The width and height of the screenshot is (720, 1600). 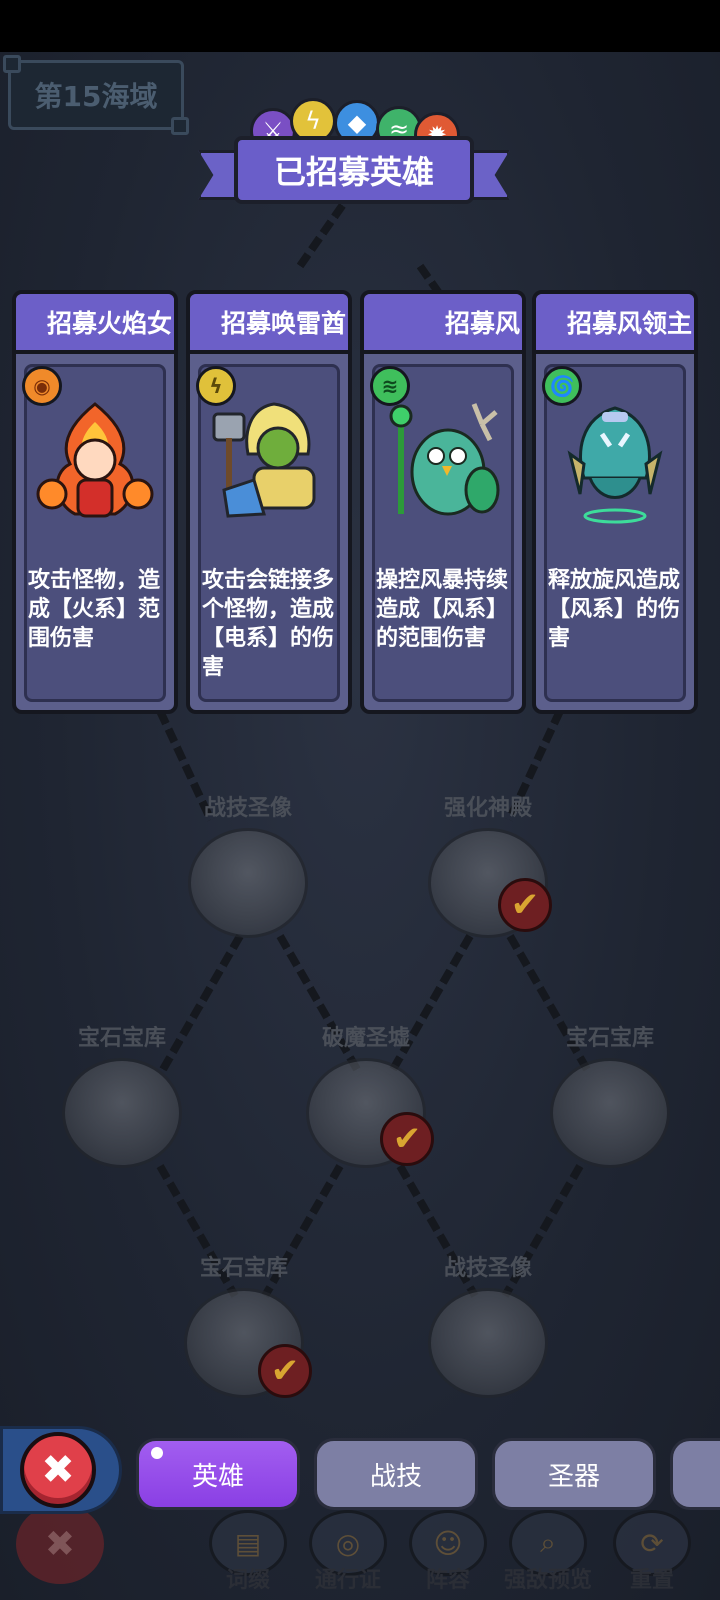 I want to click on hero-card-title: 招募风领主, so click(x=629, y=323).